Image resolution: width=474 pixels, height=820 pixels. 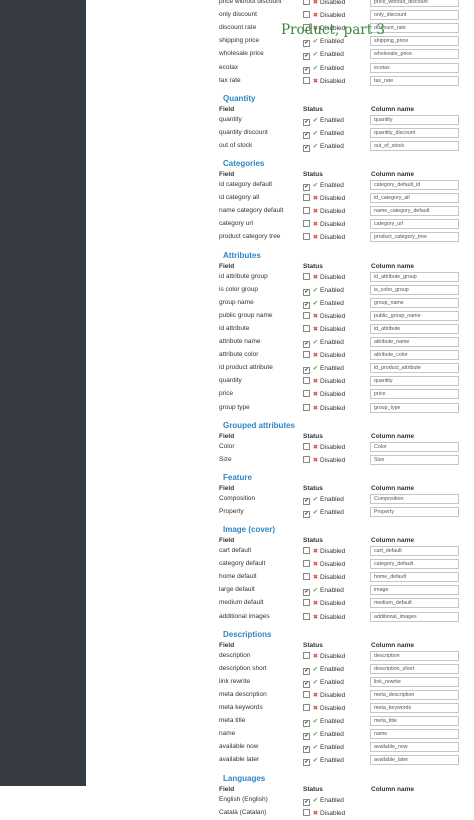 I want to click on column-name-input: meta_description, so click(x=414, y=694).